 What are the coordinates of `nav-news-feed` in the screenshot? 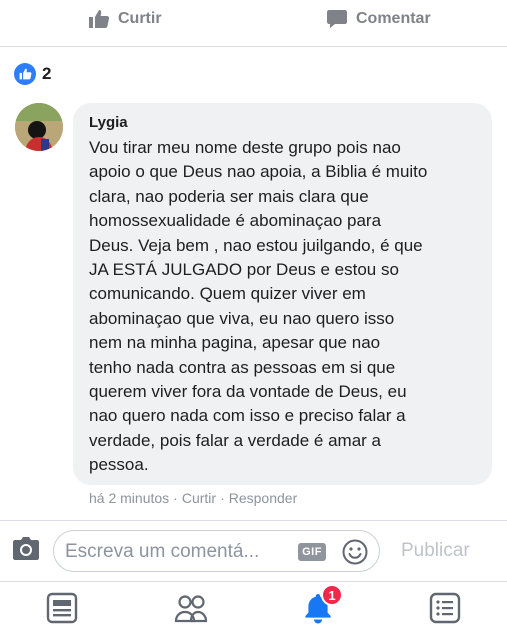 It's located at (62, 610).